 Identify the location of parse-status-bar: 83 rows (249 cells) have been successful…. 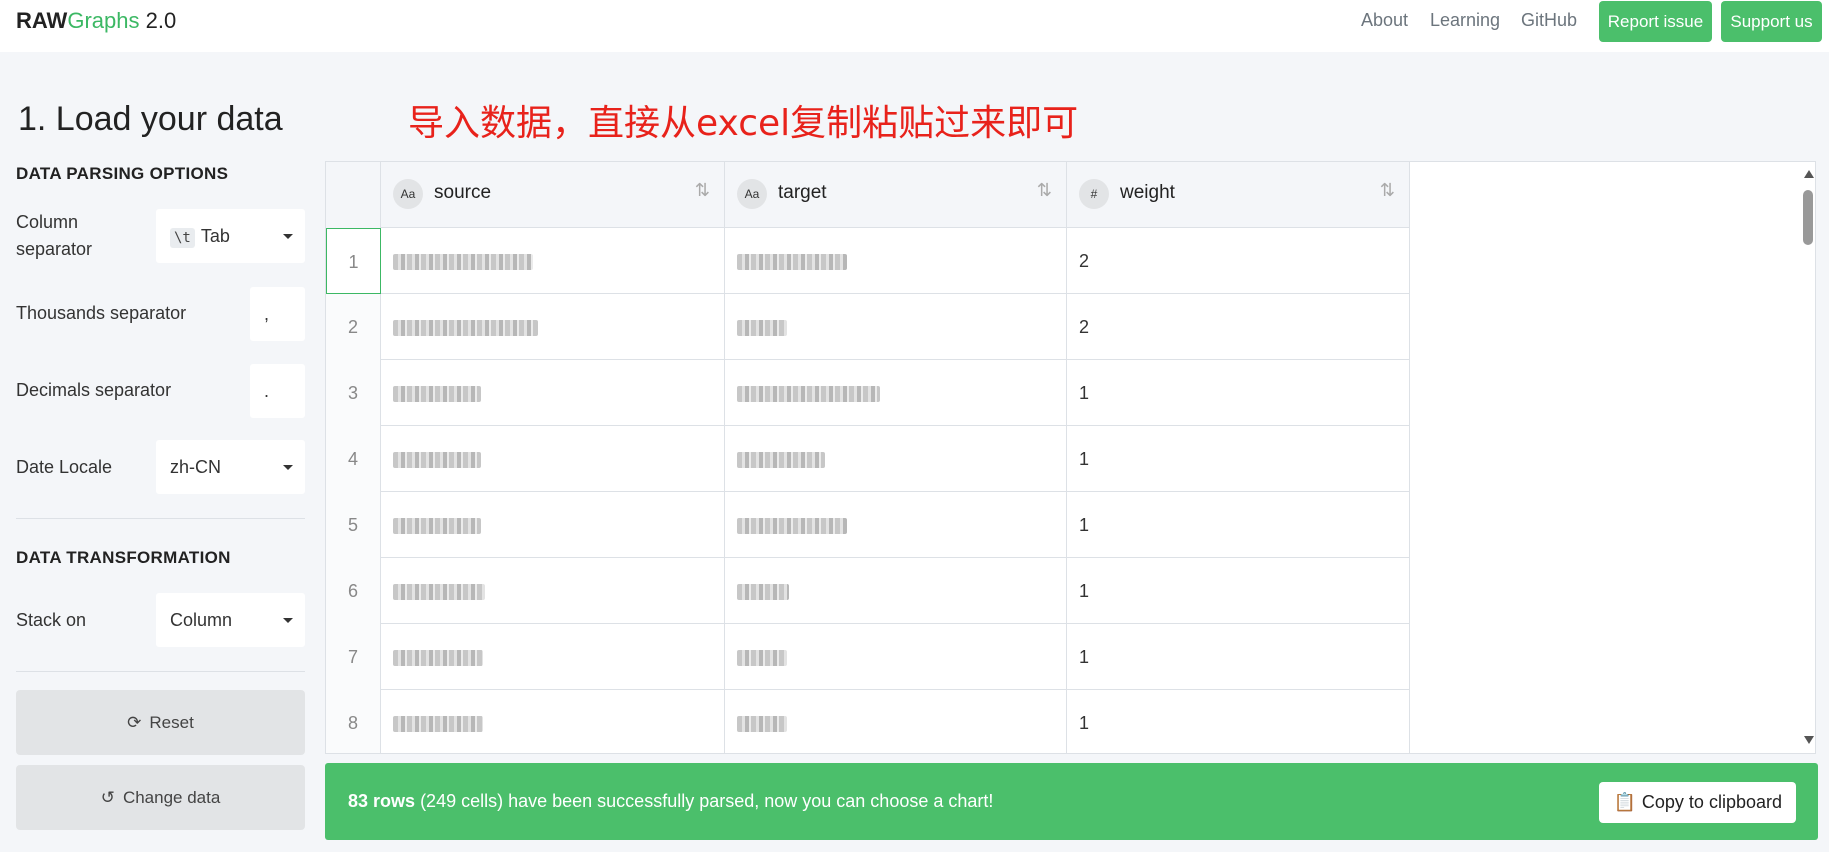
(1071, 801).